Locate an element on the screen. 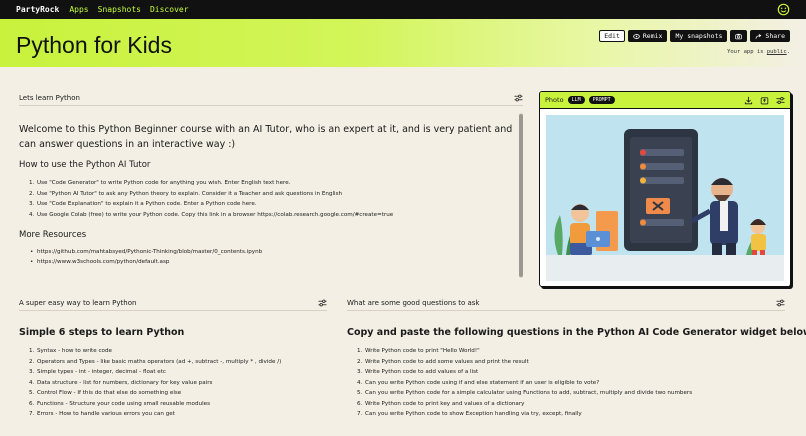 The image size is (806, 436). top-nav: PartyRock Apps Snapshots Discover is located at coordinates (403, 9).